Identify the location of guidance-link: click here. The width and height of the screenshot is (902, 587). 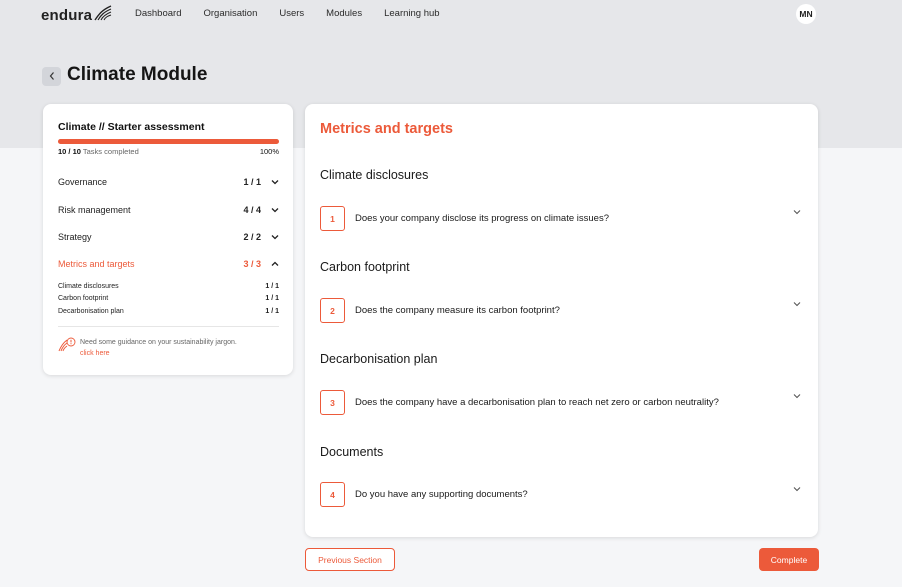
(95, 353).